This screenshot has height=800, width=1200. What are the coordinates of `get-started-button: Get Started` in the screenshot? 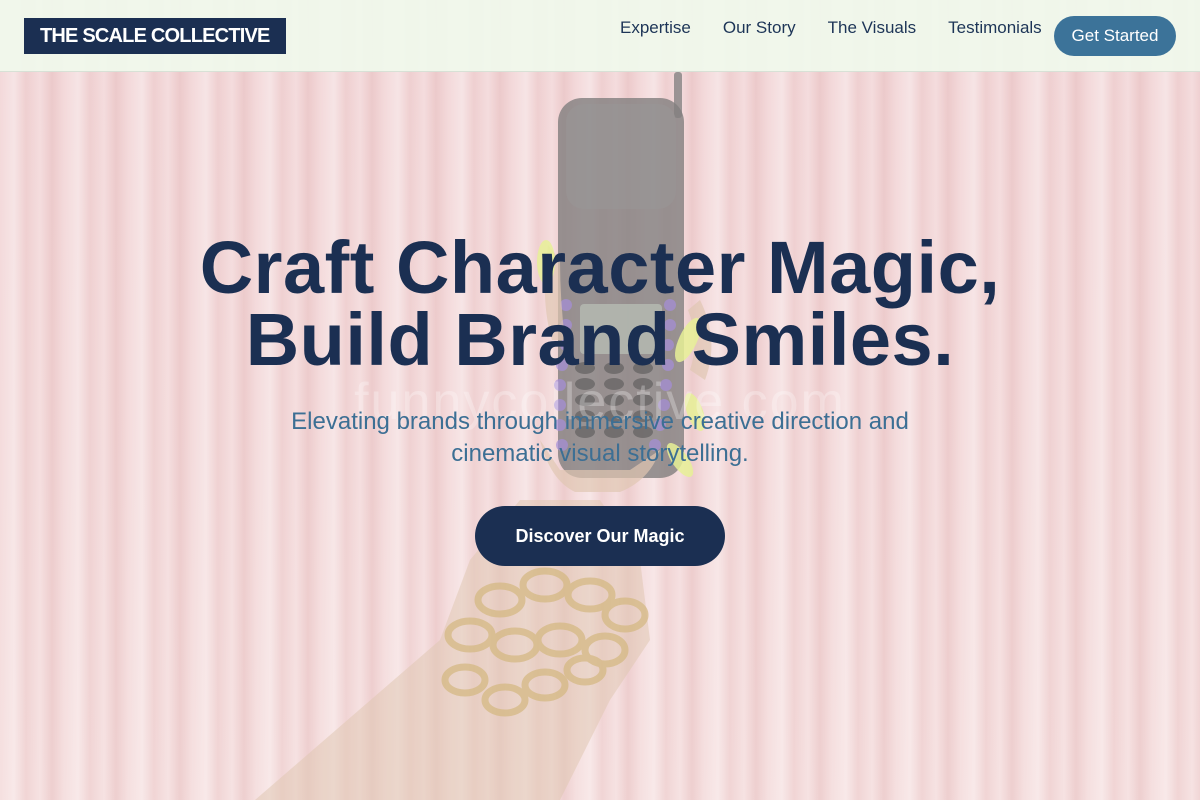 It's located at (1115, 36).